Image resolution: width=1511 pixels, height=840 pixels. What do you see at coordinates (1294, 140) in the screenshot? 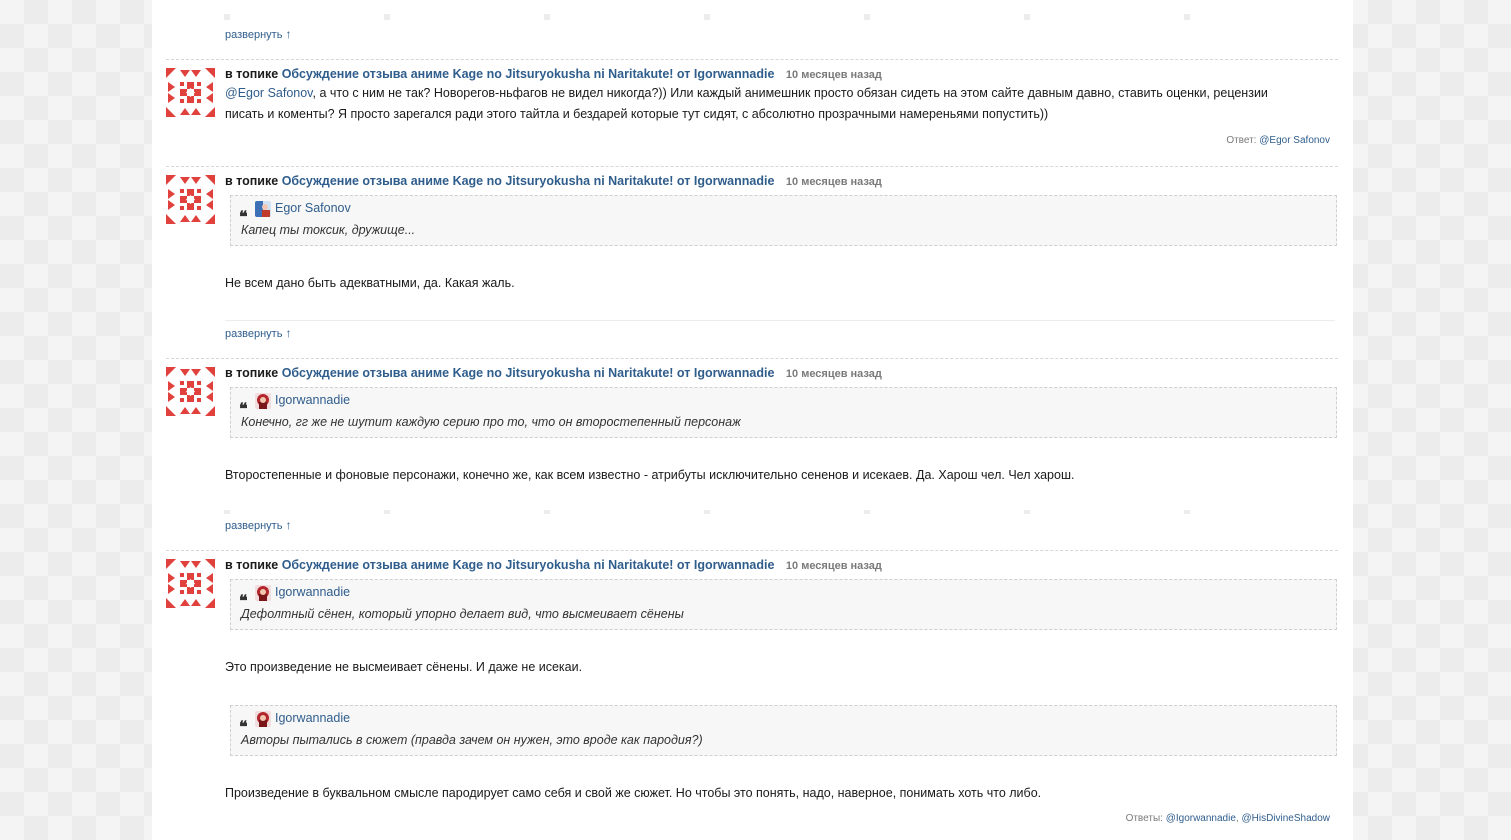
I see `reply-link: @Egor Safonov` at bounding box center [1294, 140].